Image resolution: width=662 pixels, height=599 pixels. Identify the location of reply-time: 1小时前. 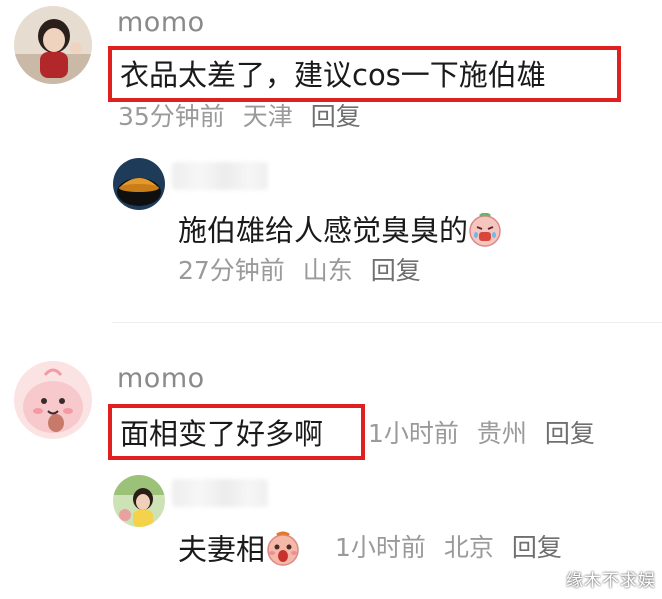
(380, 547).